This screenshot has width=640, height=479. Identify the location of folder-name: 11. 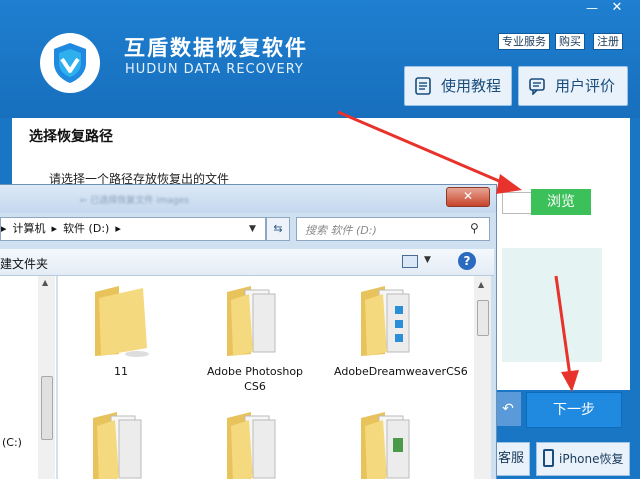
(121, 371).